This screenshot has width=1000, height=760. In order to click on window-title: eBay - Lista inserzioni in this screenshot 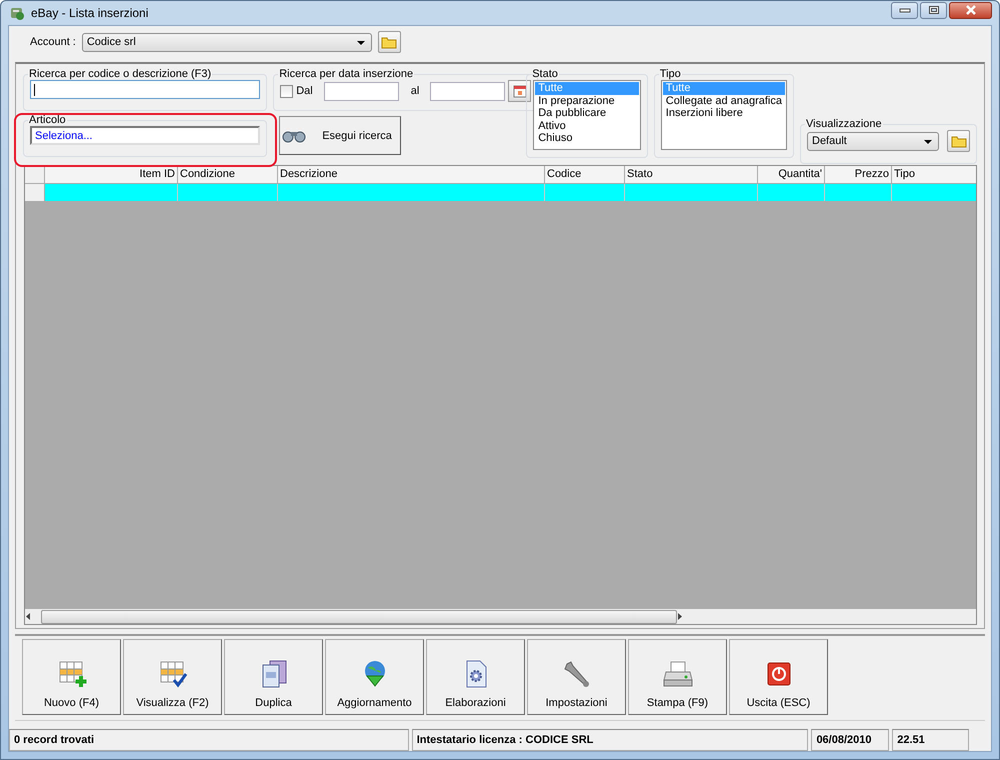, I will do `click(90, 13)`.